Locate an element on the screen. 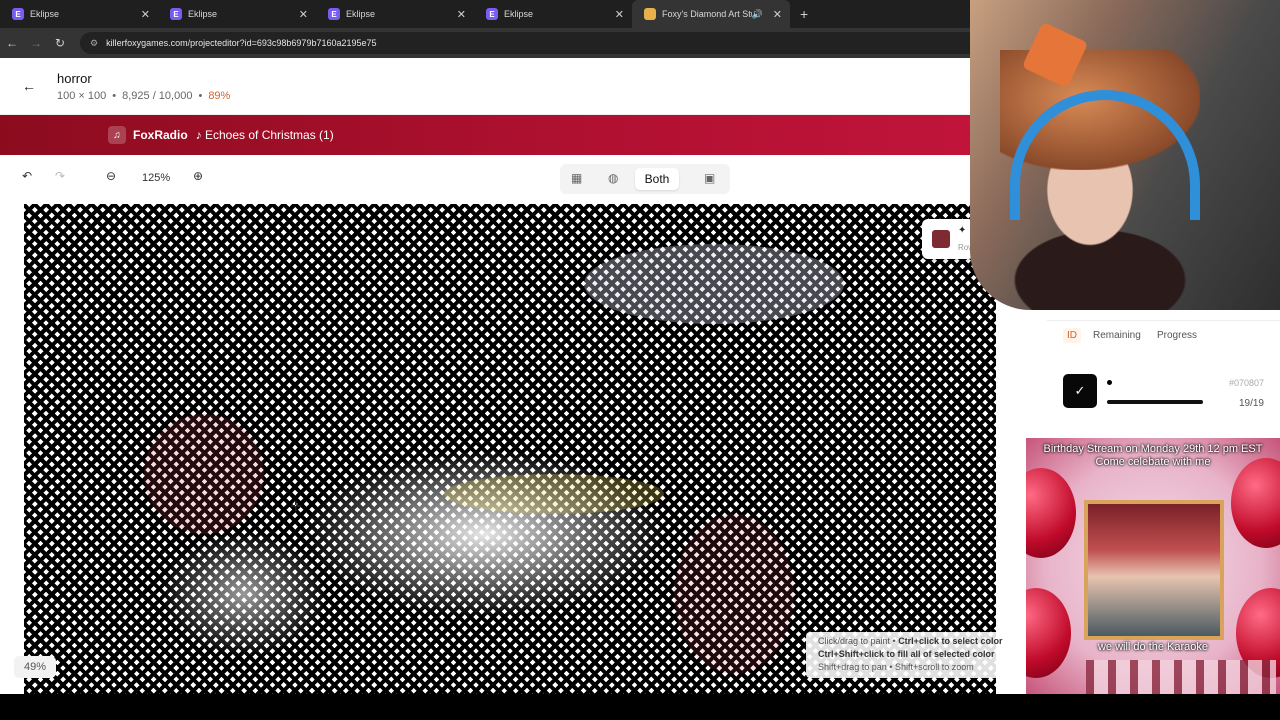 The width and height of the screenshot is (1280, 720). palette-color-row: ✓ #070807 19/19 is located at coordinates (1163, 388).